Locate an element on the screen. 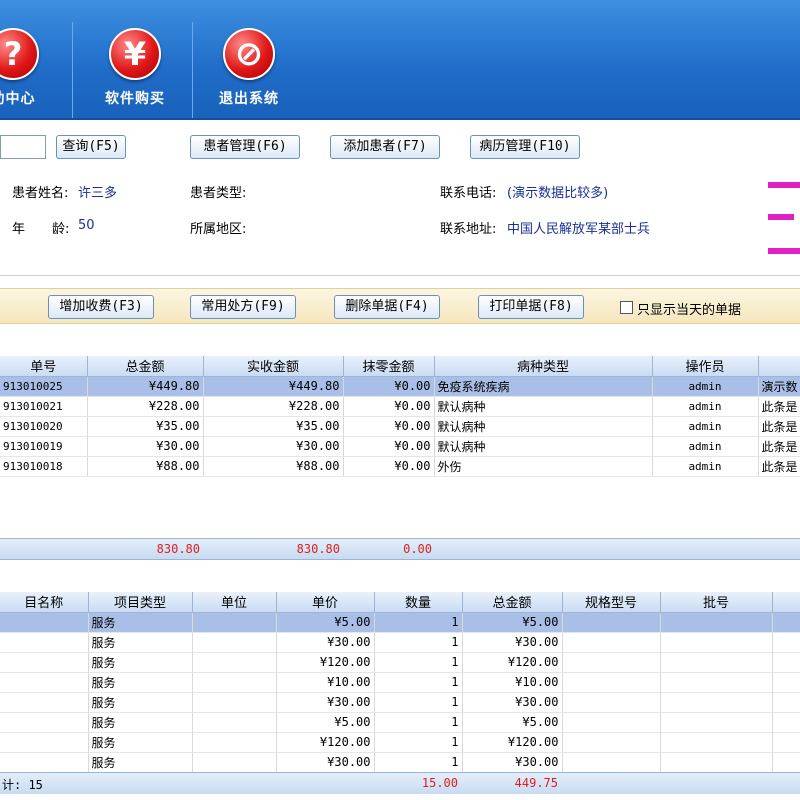  bills-header-3: 抹零金额 is located at coordinates (389, 366).